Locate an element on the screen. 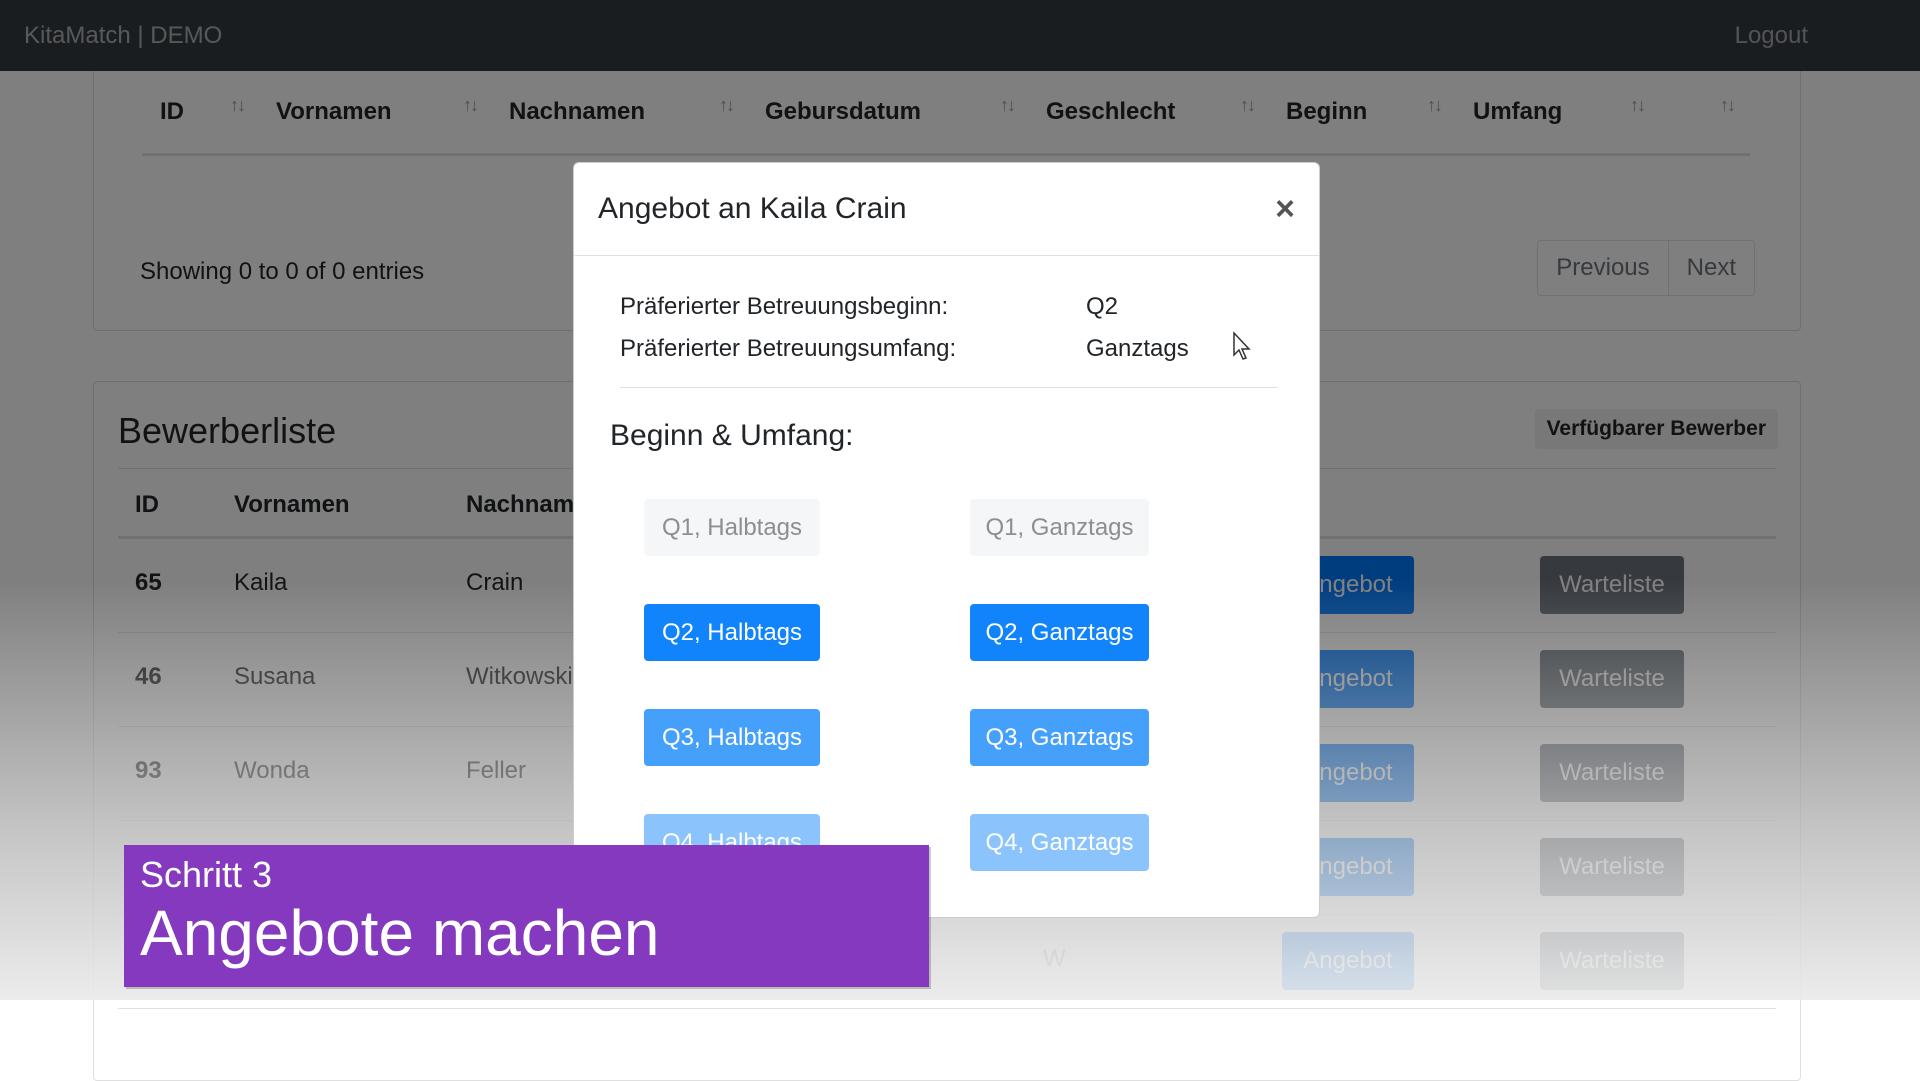 This screenshot has width=1920, height=1081. option-q4-ganztags-button: Q4, Ganztags is located at coordinates (1059, 842).